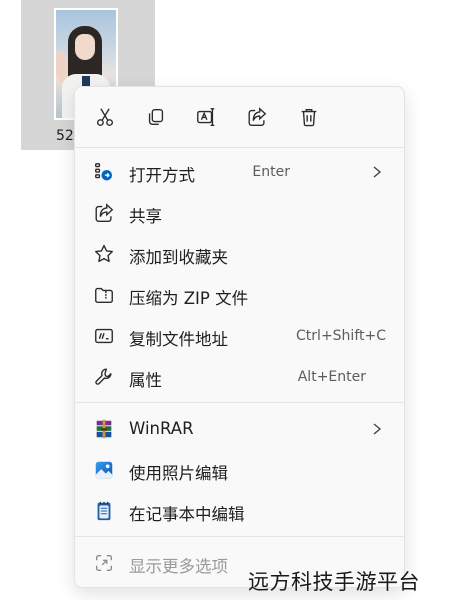  Describe the element at coordinates (162, 175) in the screenshot. I see `menu-item-label: 打开方式` at that location.